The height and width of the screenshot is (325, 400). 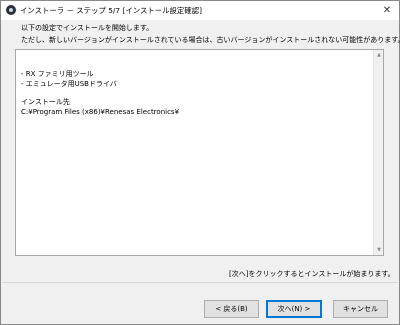 What do you see at coordinates (11, 10) in the screenshot?
I see `app-icon` at bounding box center [11, 10].